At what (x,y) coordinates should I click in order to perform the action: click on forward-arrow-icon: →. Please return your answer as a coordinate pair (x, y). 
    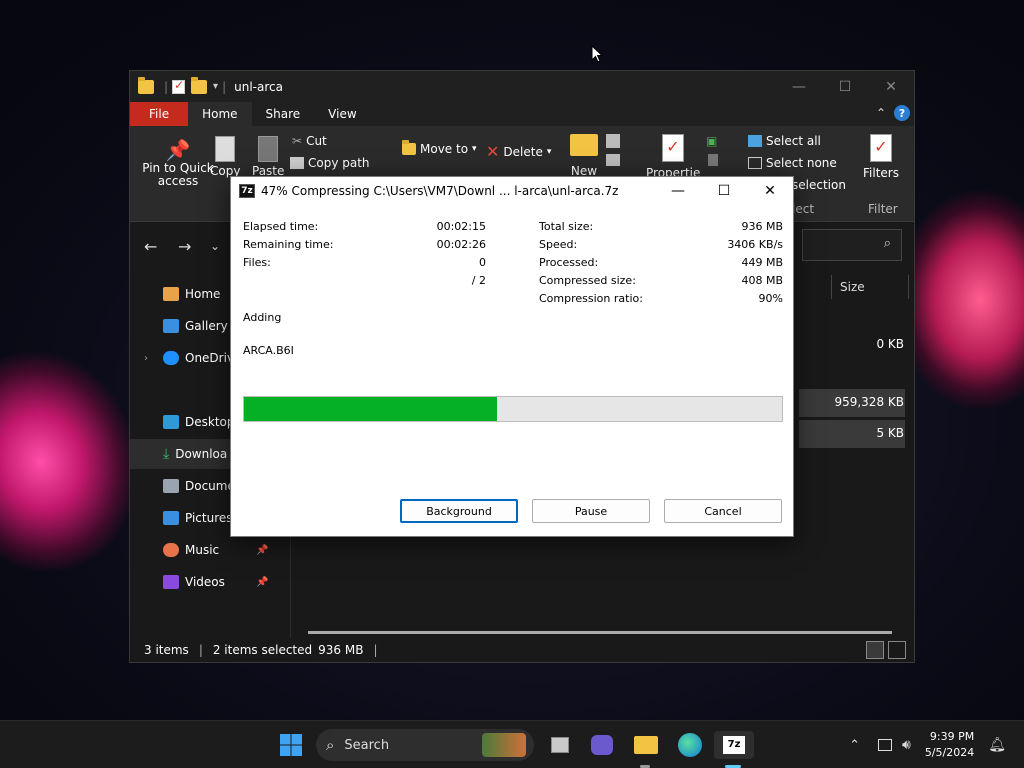
    Looking at the image, I should click on (184, 246).